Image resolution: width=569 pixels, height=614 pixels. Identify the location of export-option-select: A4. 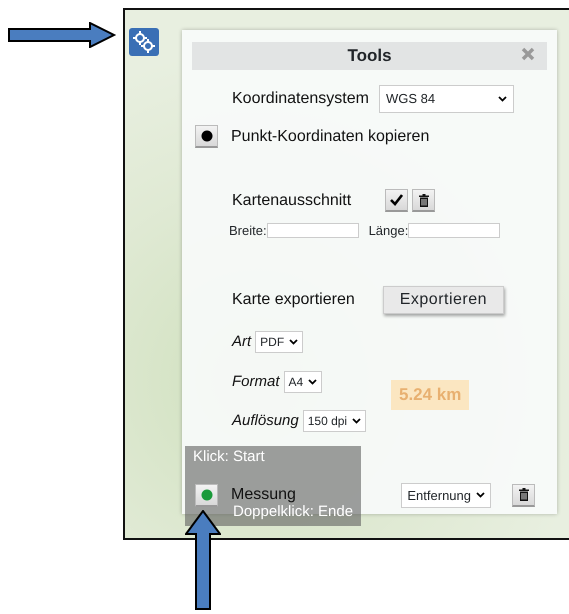
(303, 381).